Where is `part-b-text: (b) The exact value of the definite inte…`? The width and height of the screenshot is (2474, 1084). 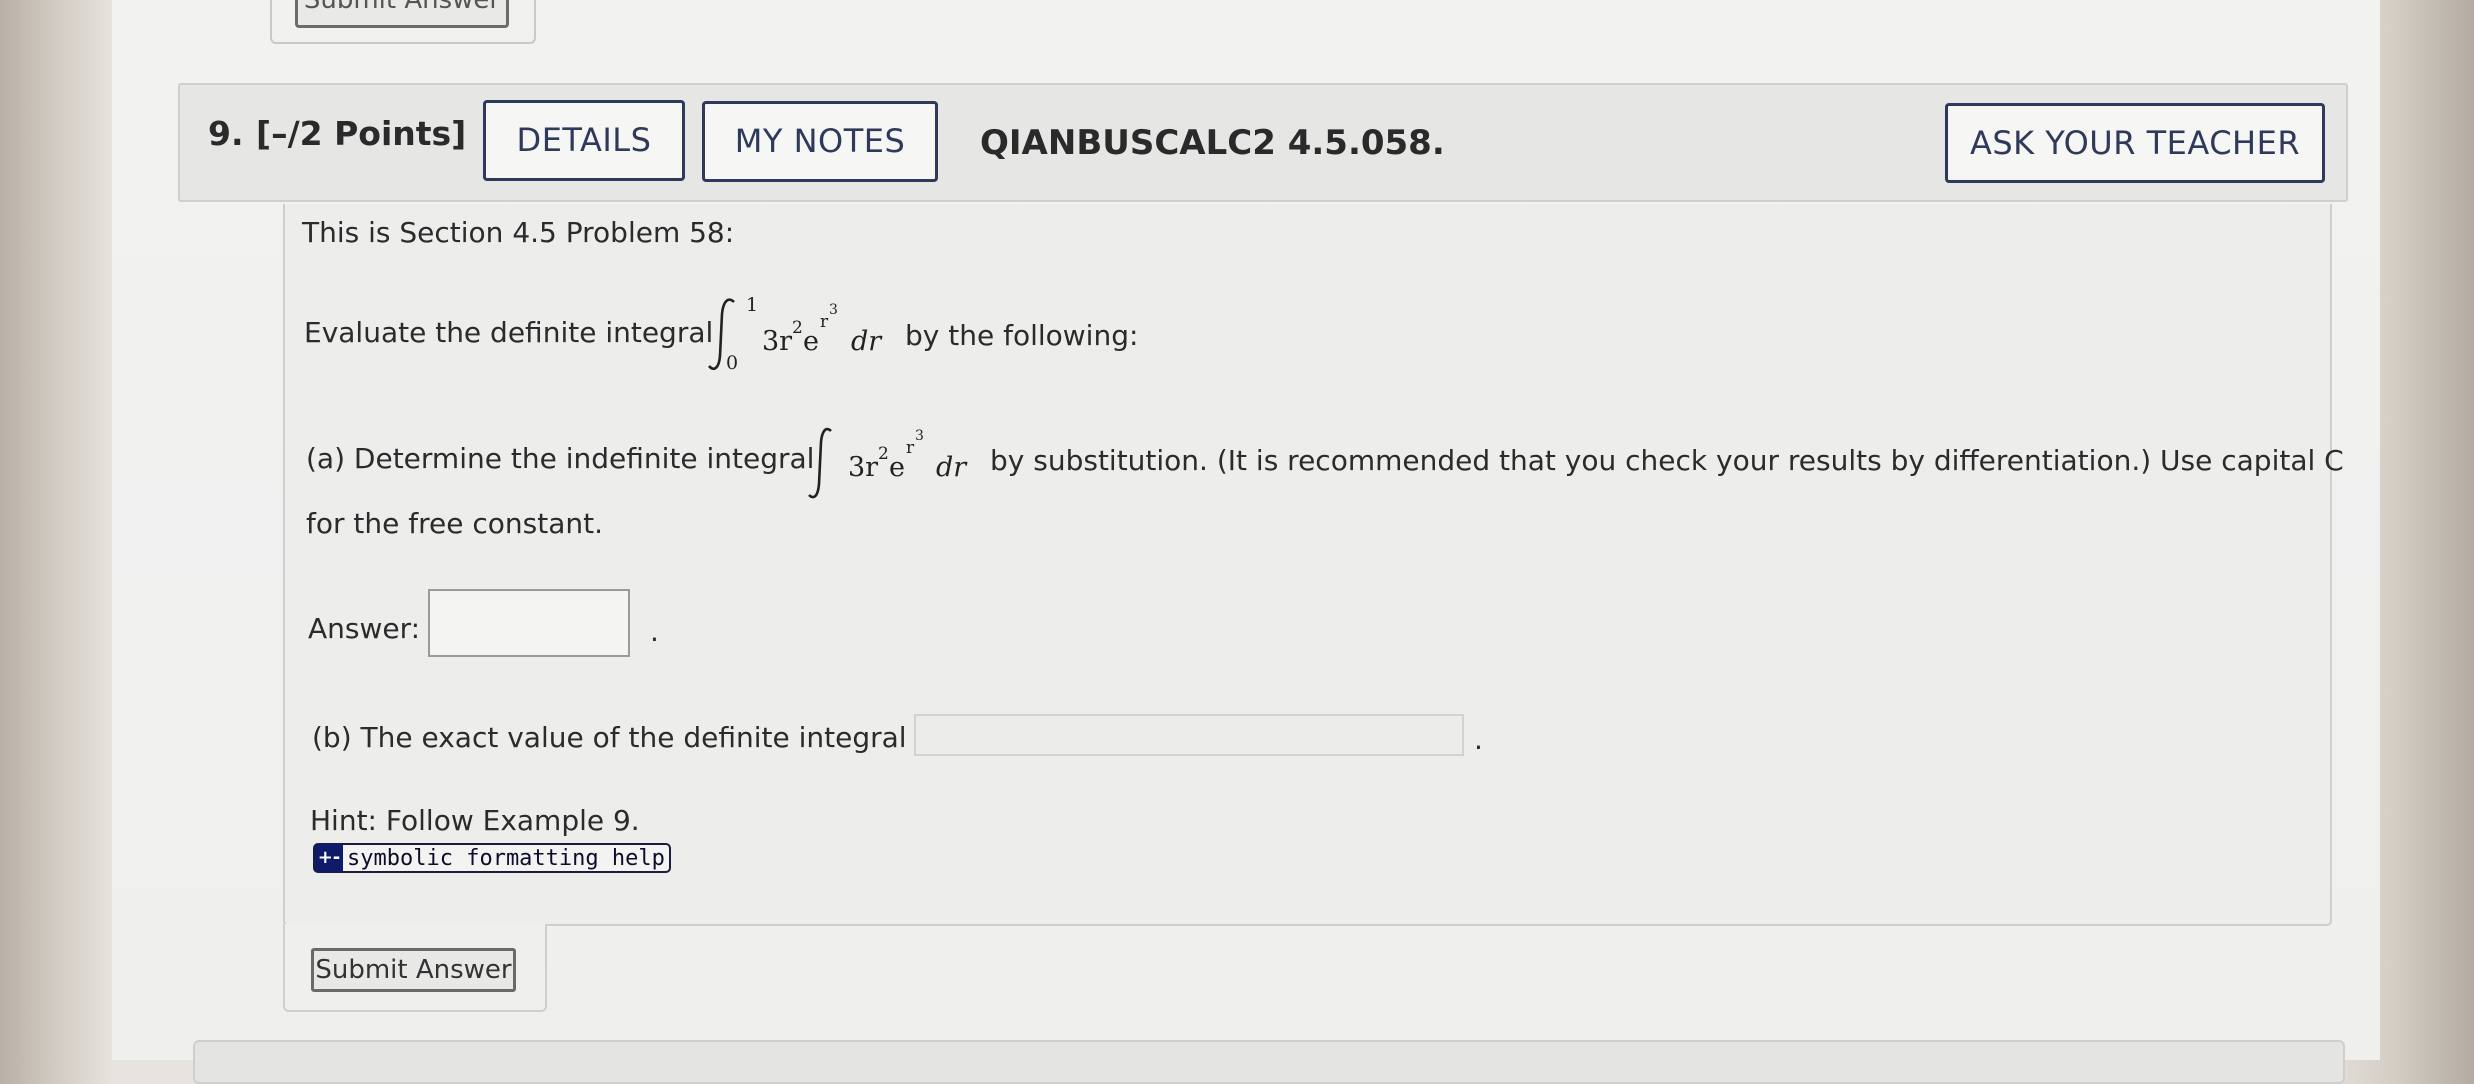
part-b-text: (b) The exact value of the definite inte… is located at coordinates (625, 737).